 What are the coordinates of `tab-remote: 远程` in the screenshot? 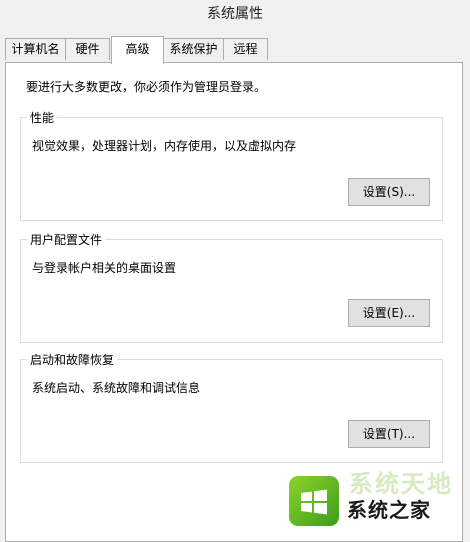 It's located at (245, 49).